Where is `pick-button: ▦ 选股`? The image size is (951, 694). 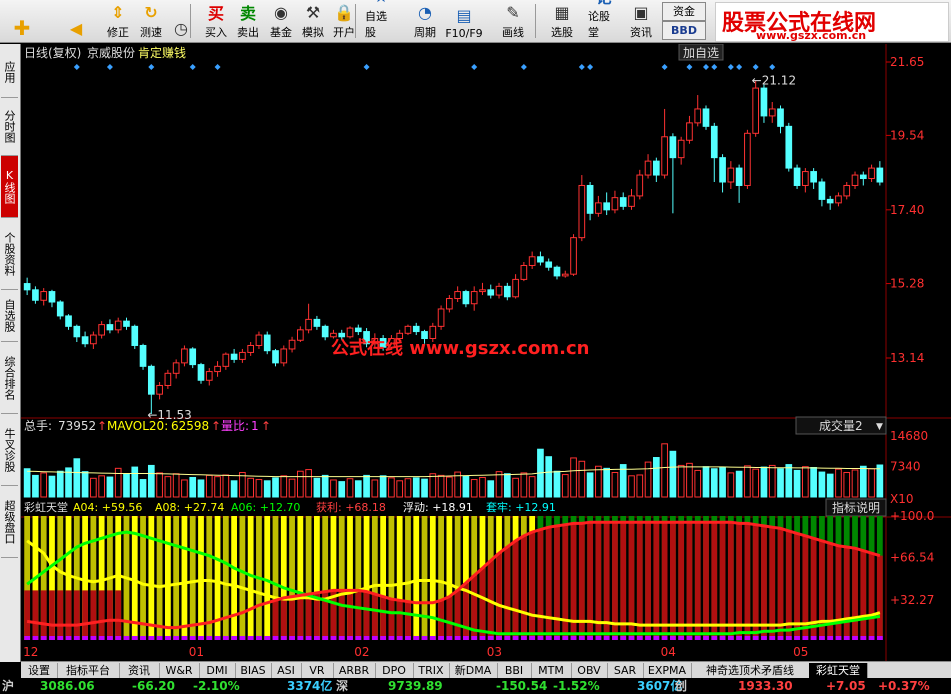
pick-button: ▦ 选股 is located at coordinates (562, 21).